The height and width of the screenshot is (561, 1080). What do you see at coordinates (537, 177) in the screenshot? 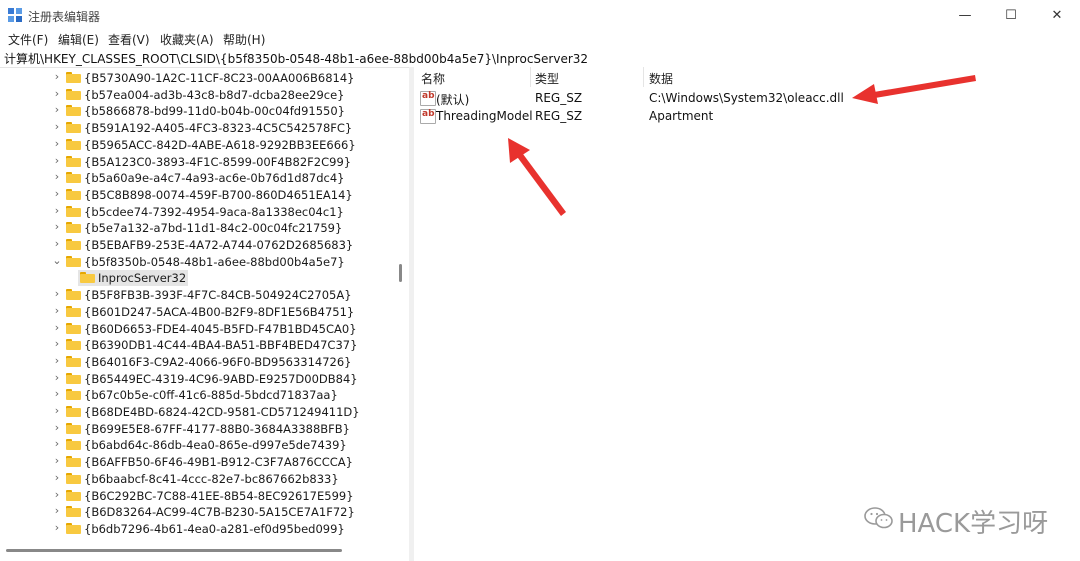
I see `arrow-to-threading-model` at bounding box center [537, 177].